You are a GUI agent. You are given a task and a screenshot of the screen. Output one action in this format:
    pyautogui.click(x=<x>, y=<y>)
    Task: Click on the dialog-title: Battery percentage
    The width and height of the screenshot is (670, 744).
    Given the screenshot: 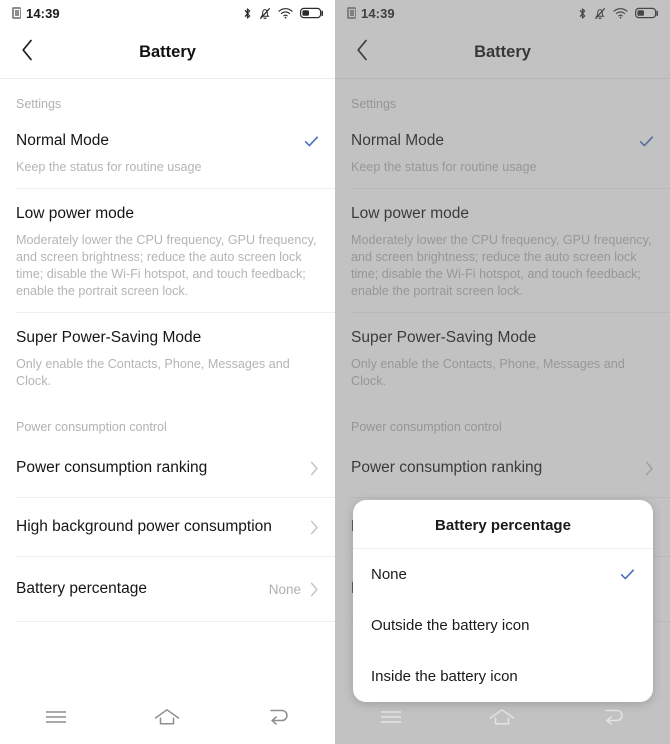 What is the action you would take?
    pyautogui.click(x=503, y=524)
    